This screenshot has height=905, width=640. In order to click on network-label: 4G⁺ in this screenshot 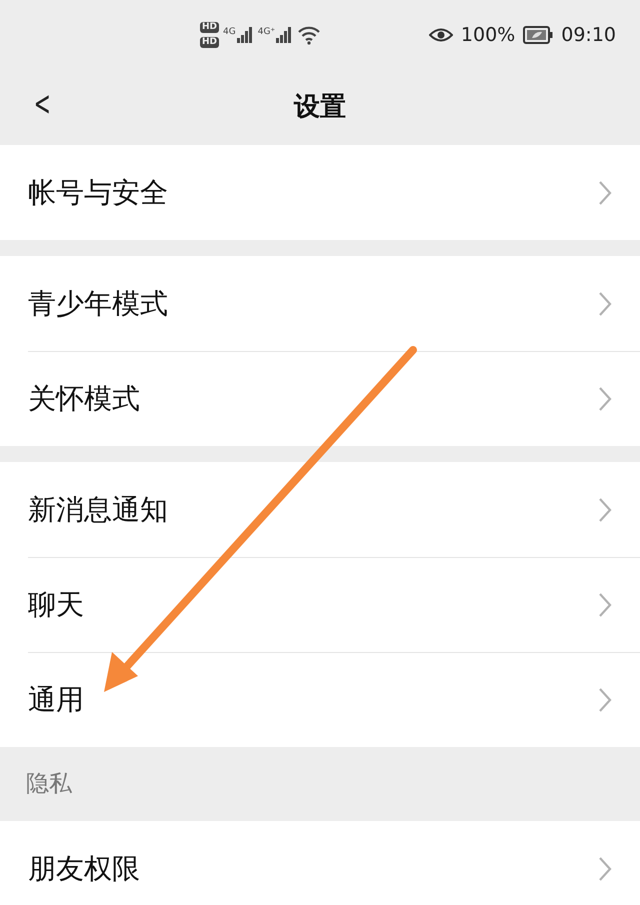, I will do `click(267, 32)`.